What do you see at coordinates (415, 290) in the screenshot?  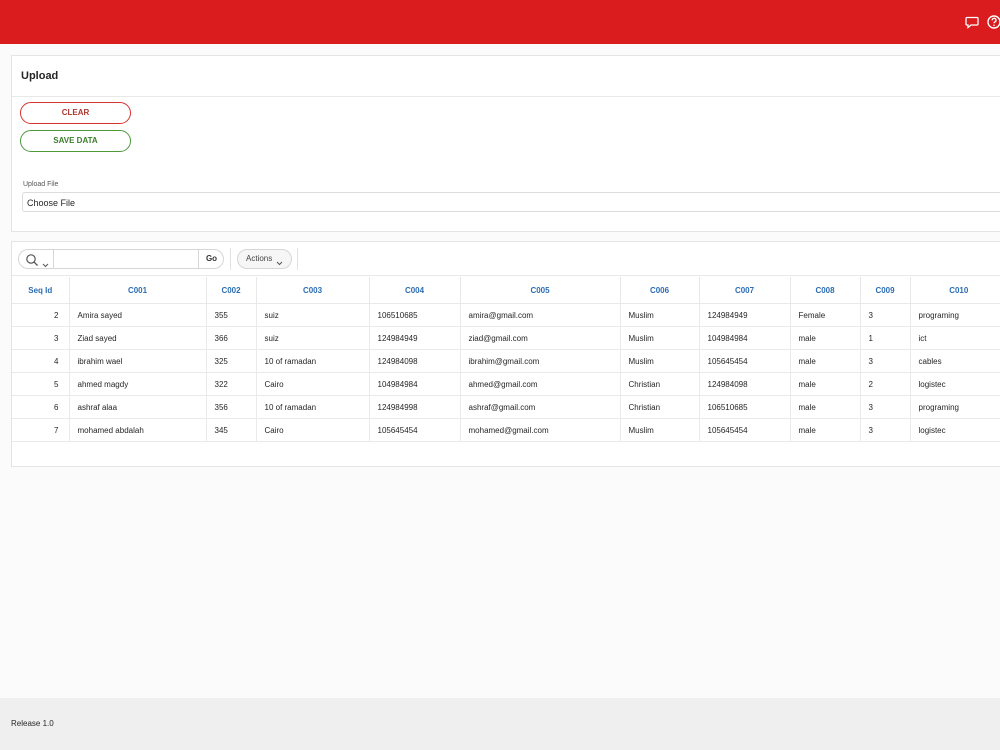 I see `column-header: C004` at bounding box center [415, 290].